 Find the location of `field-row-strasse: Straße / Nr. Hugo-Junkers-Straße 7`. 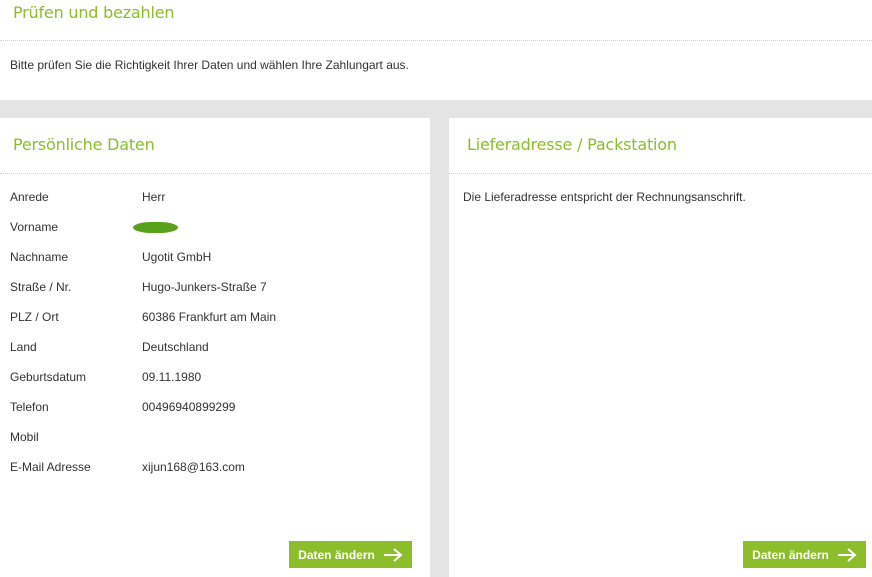

field-row-strasse: Straße / Nr. Hugo-Junkers-Straße 7 is located at coordinates (210, 288).